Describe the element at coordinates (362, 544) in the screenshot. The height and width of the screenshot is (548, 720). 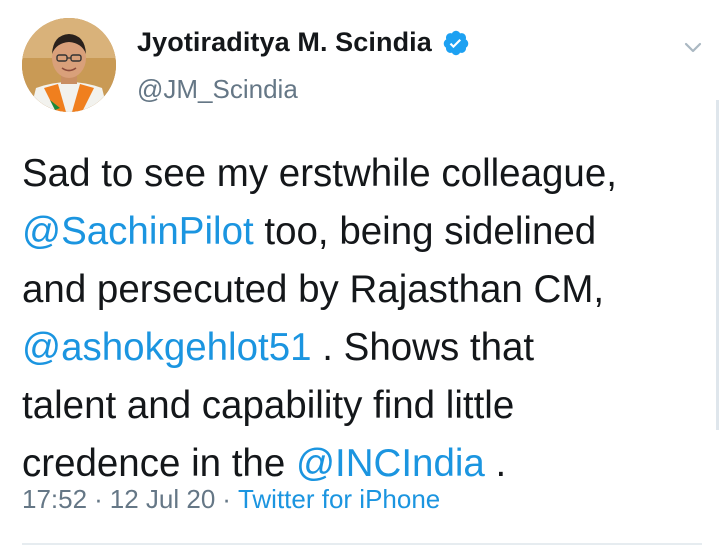
I see `divider` at that location.